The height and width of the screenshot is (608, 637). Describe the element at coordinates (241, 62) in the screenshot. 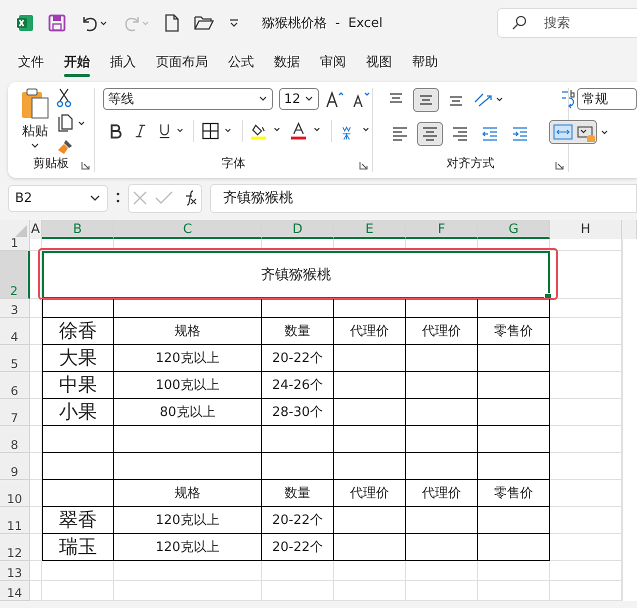

I see `menu-tab: 公式` at that location.